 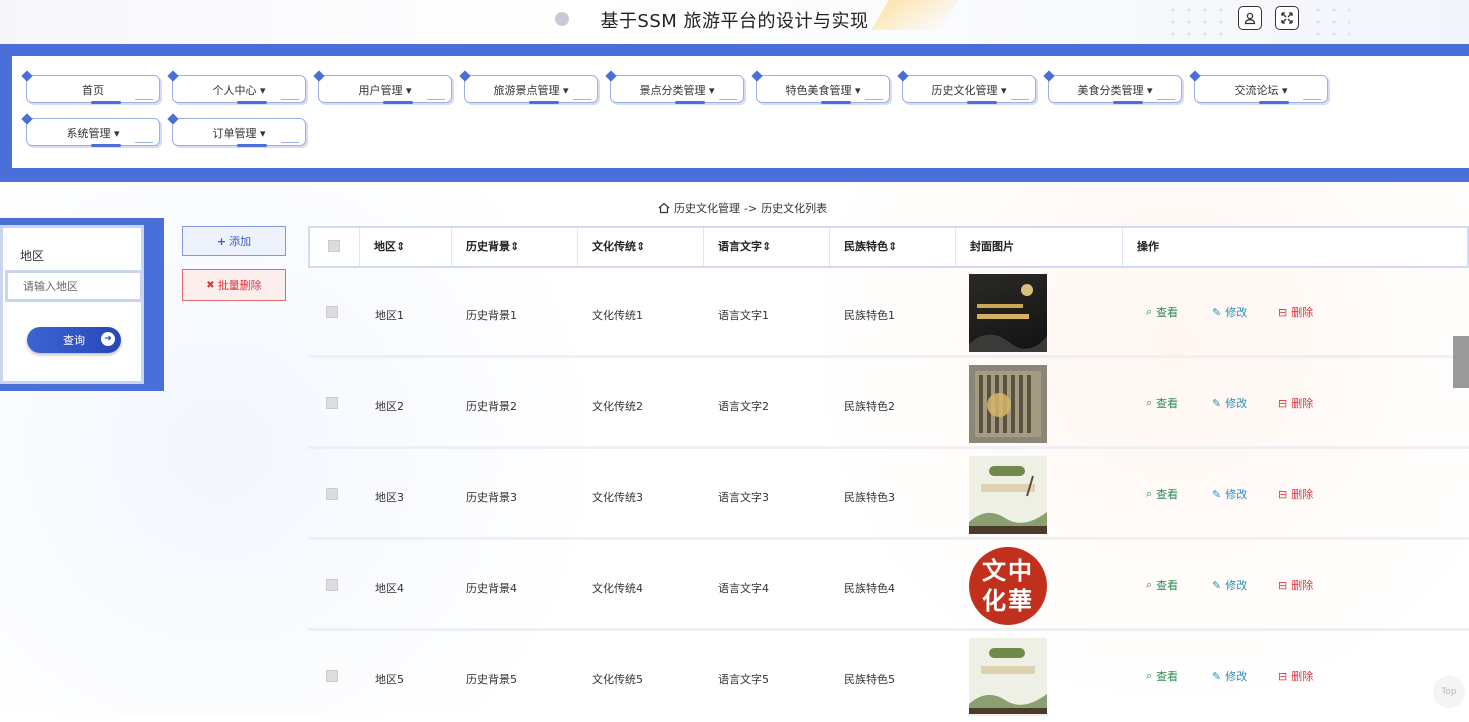 What do you see at coordinates (734, 22) in the screenshot?
I see `top-header: 基于SSM 旅游平台的设计与实现` at bounding box center [734, 22].